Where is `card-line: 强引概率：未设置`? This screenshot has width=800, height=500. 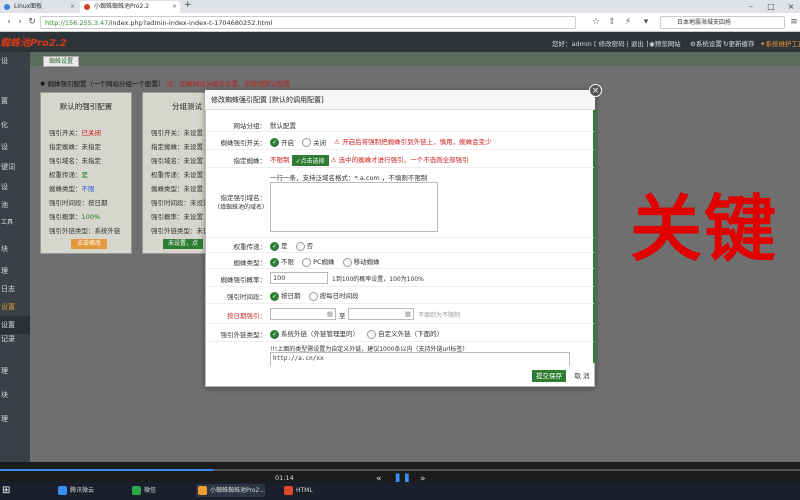
card-line: 强引概率：未设置 is located at coordinates (177, 217).